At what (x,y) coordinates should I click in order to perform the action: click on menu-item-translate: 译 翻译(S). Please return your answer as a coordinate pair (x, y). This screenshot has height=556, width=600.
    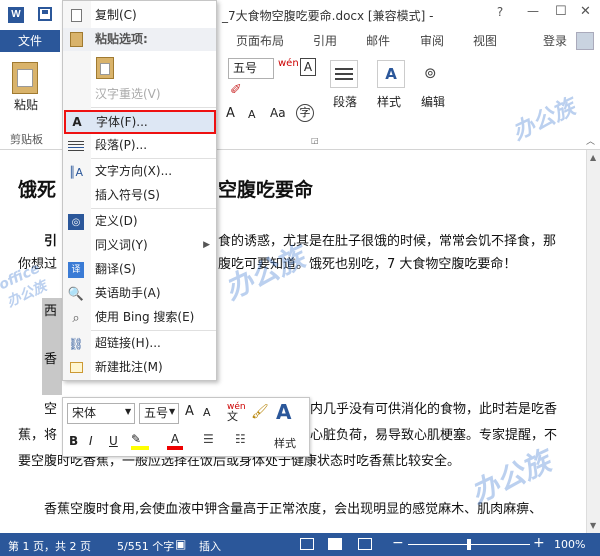
    Looking at the image, I should click on (139, 269).